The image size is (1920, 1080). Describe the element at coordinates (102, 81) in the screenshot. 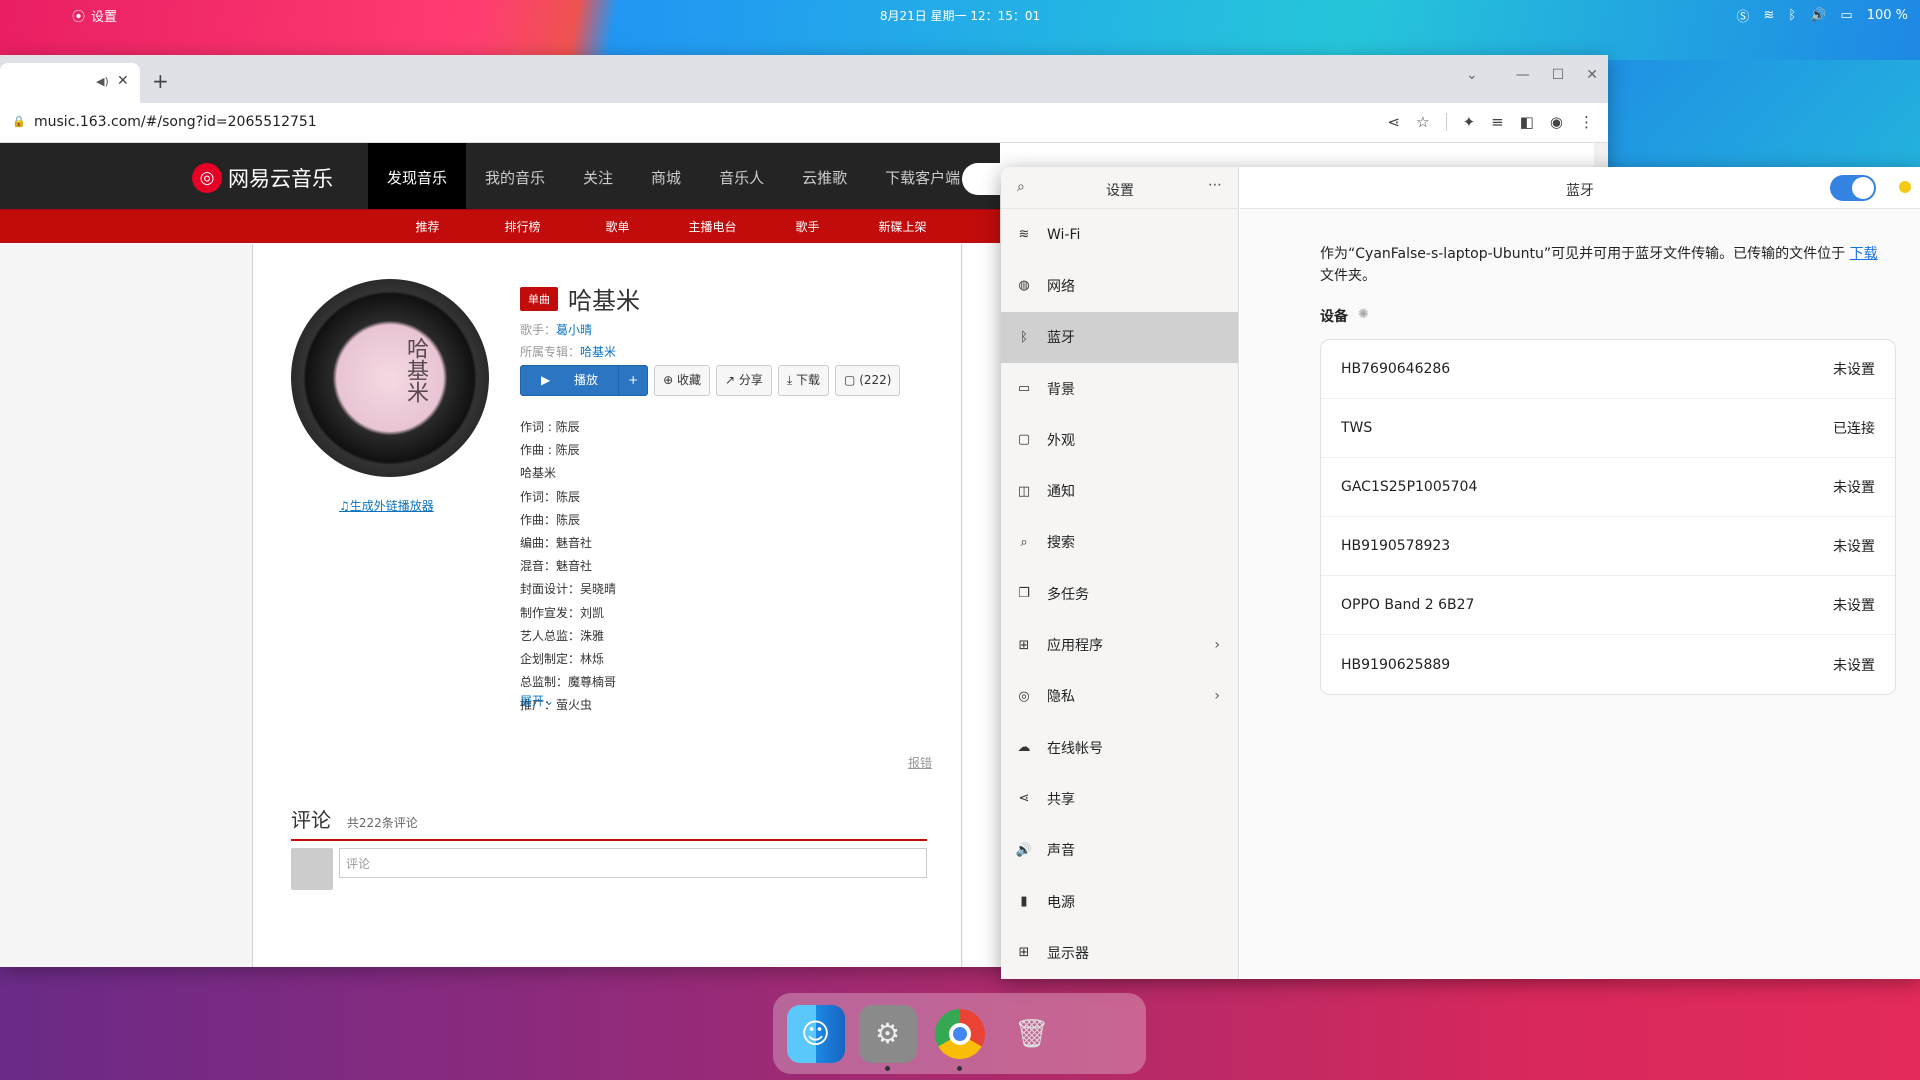

I see `speaker-icon: ◀)` at that location.